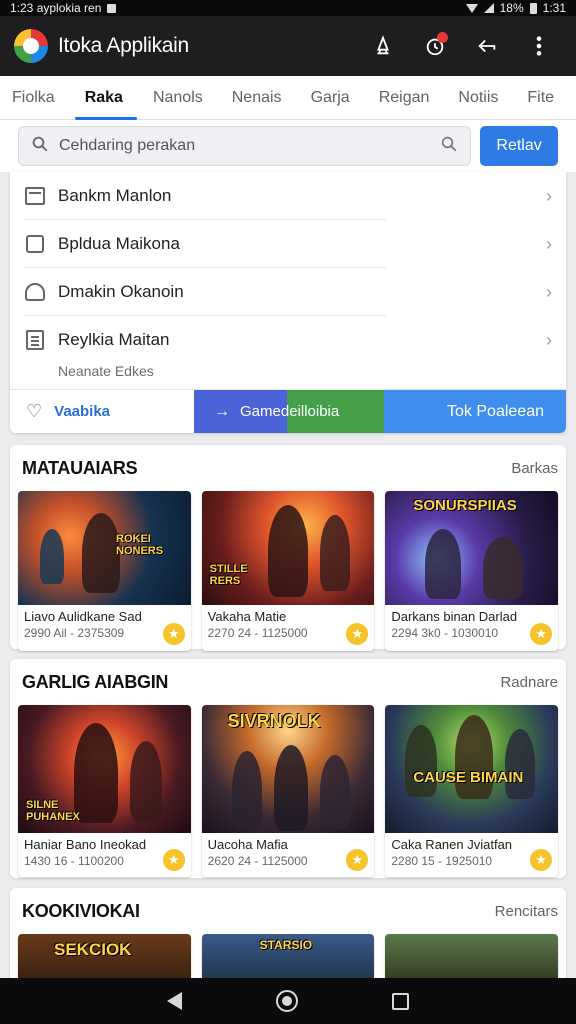 This screenshot has height=1024, width=576. What do you see at coordinates (112, 8) in the screenshot?
I see `notification-square-icon` at bounding box center [112, 8].